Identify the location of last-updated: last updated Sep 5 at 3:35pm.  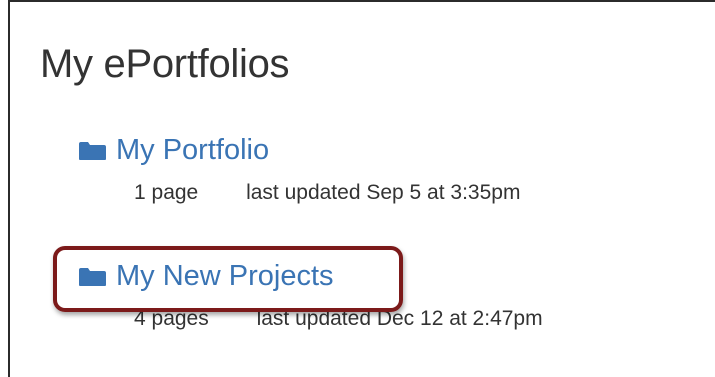
(383, 192).